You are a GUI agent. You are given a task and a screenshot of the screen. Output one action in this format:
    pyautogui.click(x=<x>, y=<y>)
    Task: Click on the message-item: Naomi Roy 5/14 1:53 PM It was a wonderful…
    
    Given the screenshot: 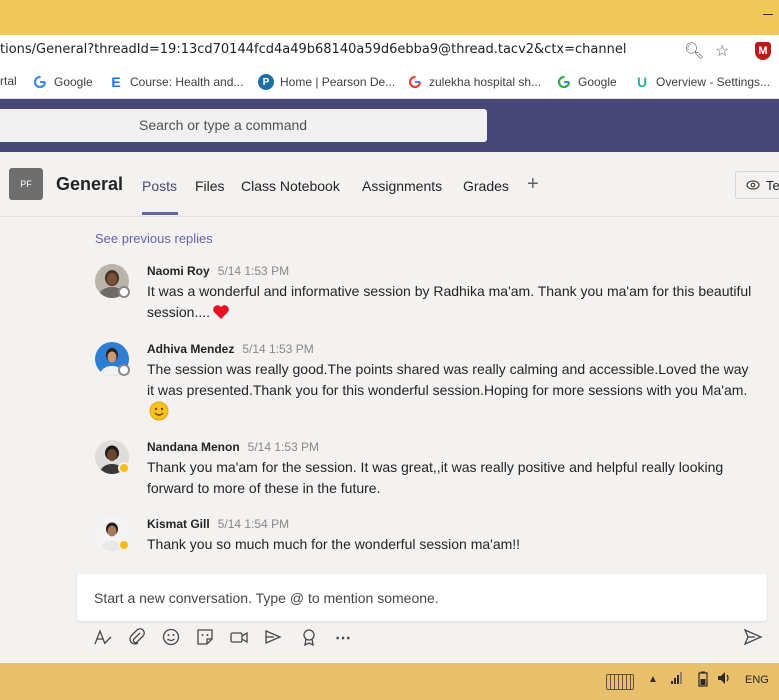 What is the action you would take?
    pyautogui.click(x=423, y=295)
    